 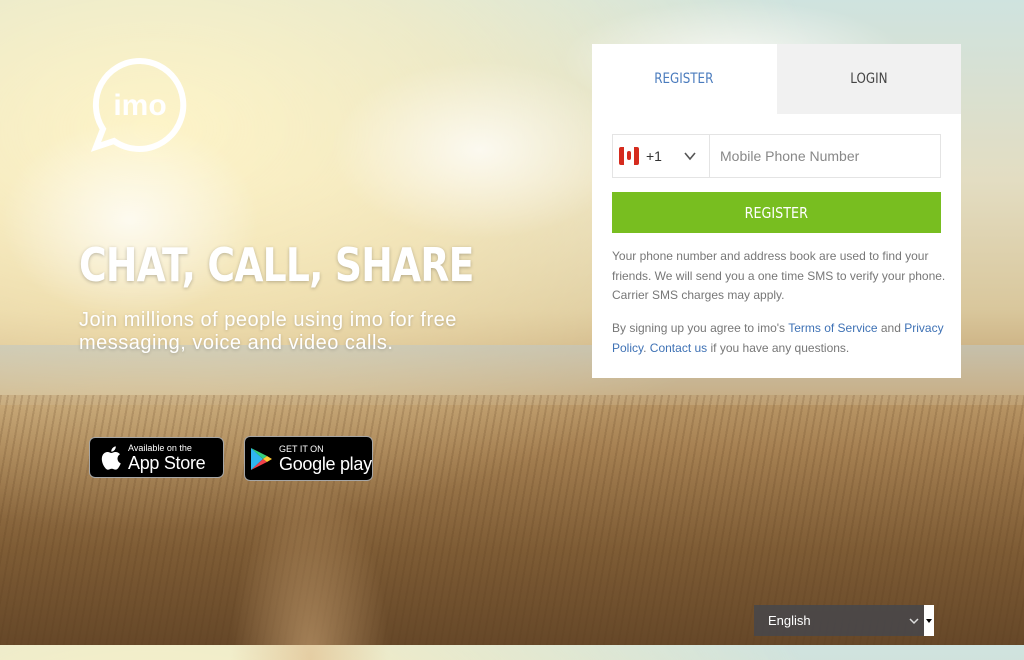 I want to click on sand-path, so click(x=310, y=570).